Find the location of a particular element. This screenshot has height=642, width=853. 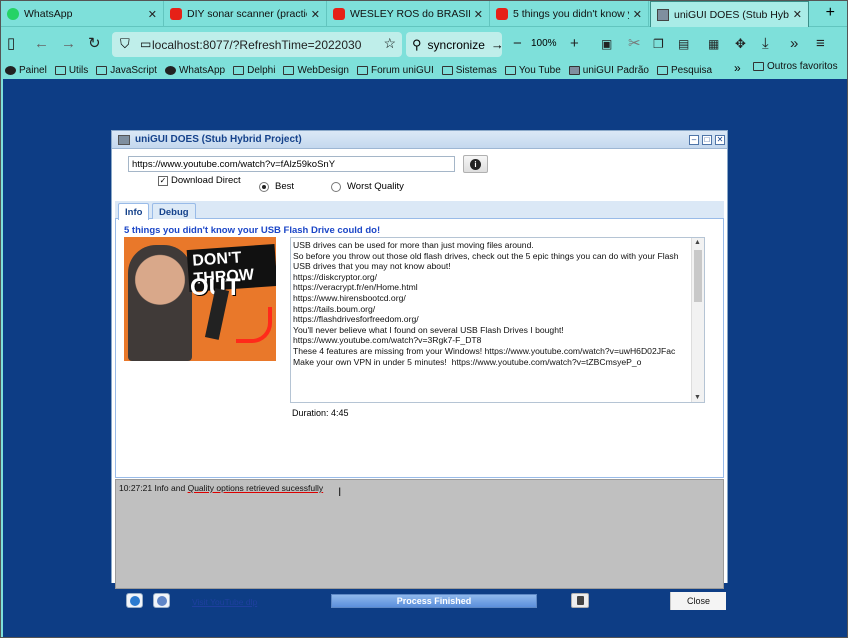

bookmark-forum-unigui: Forum uniGUI is located at coordinates (395, 70).